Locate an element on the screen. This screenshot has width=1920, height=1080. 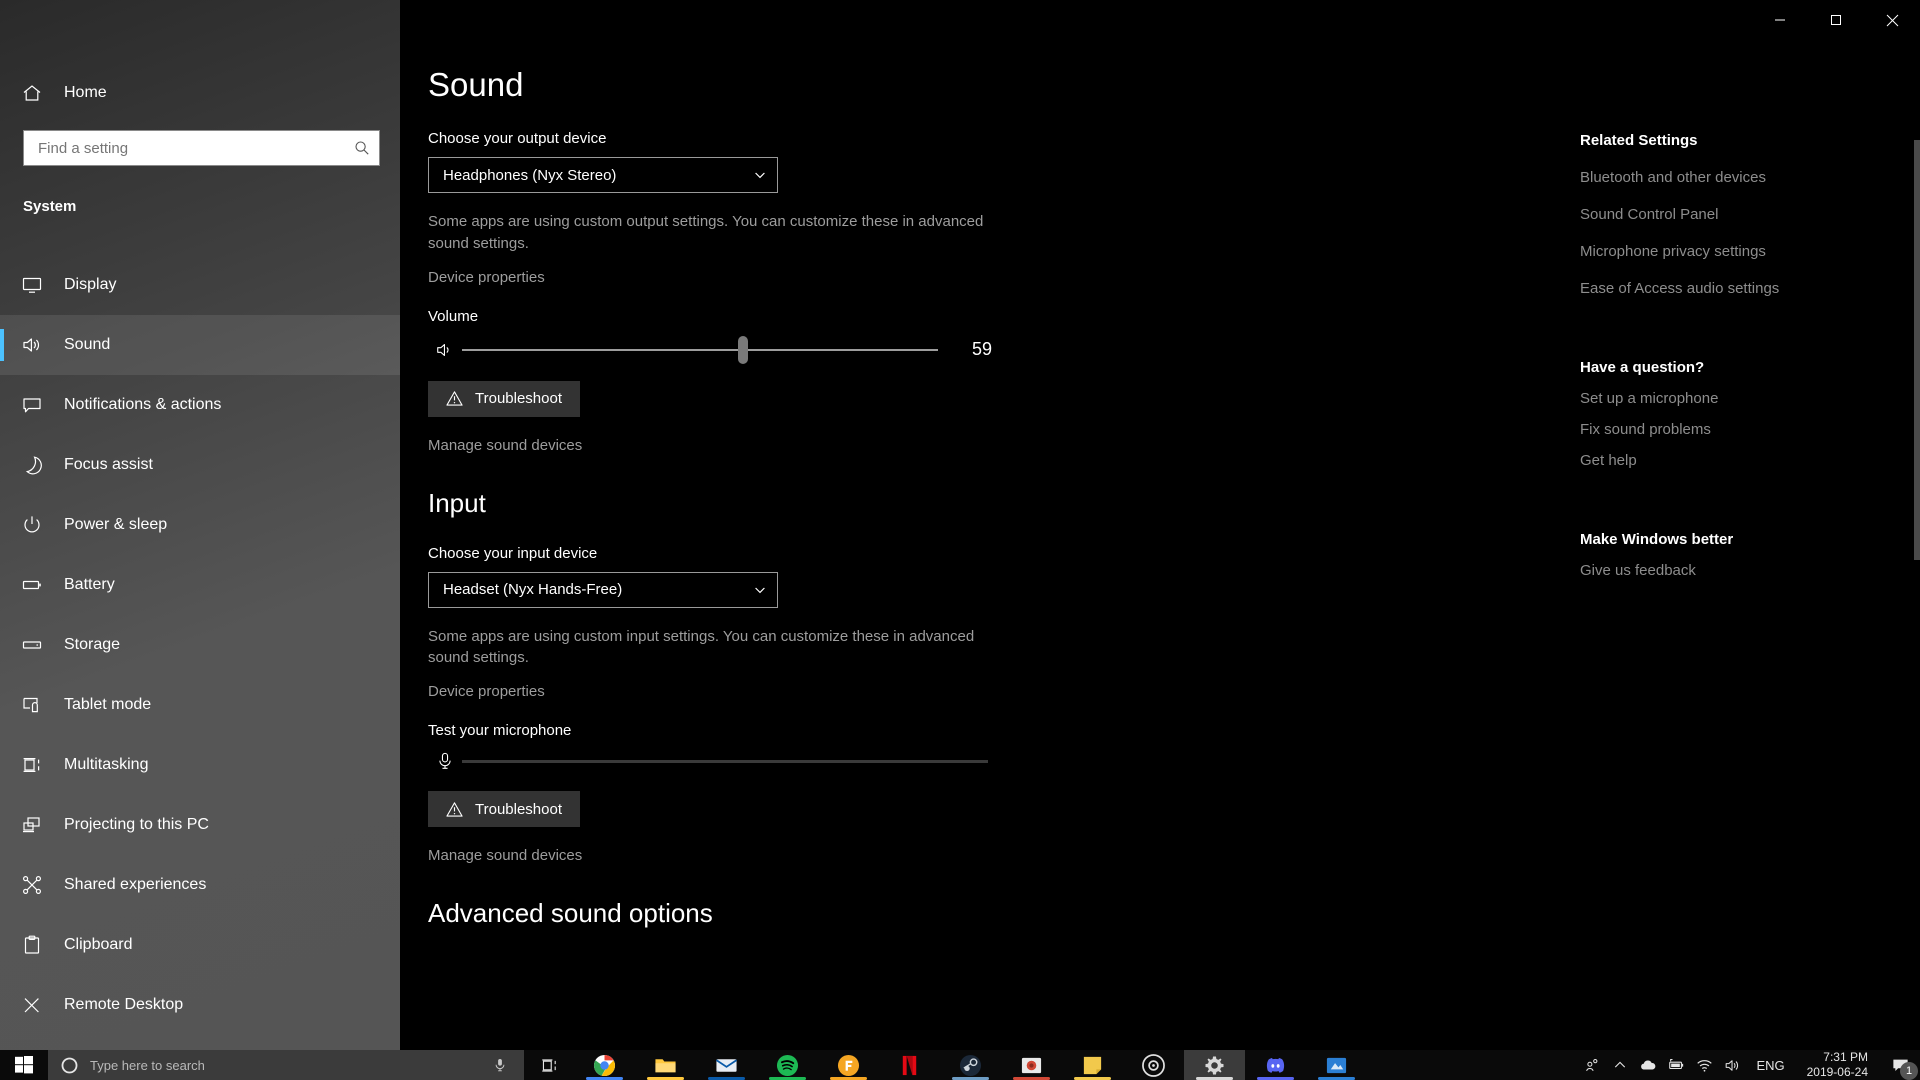
question-link-get-help: Get help is located at coordinates (1750, 460).